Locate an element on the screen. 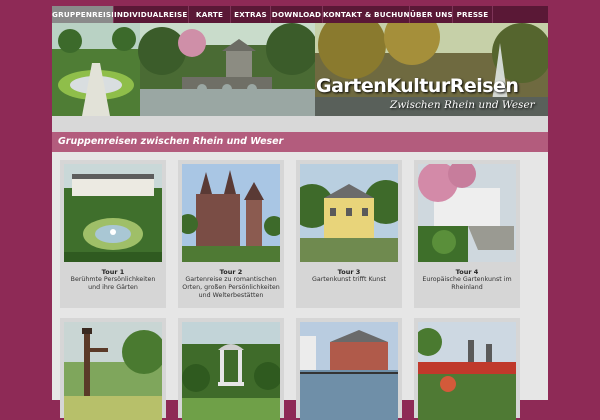 Image resolution: width=600 pixels, height=420 pixels. nav-item-extras: EXTRAS is located at coordinates (251, 14).